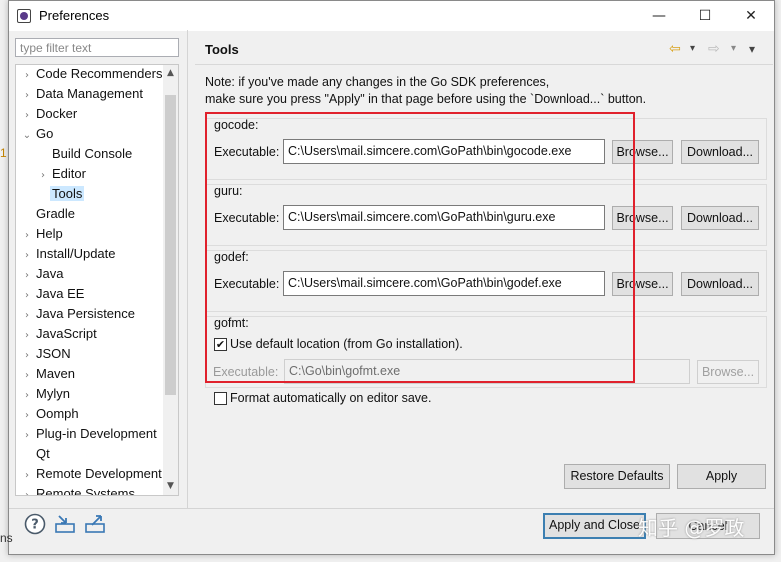  Describe the element at coordinates (714, 49) in the screenshot. I see `forward-arrow-icon: ⇨` at that location.